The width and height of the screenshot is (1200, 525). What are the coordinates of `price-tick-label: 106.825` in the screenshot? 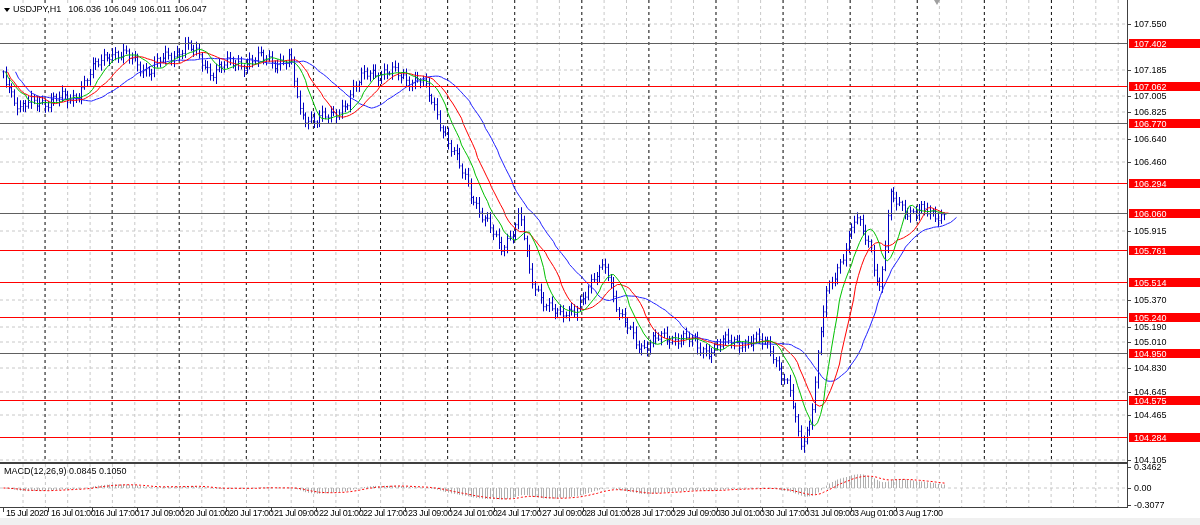 It's located at (1150, 112).